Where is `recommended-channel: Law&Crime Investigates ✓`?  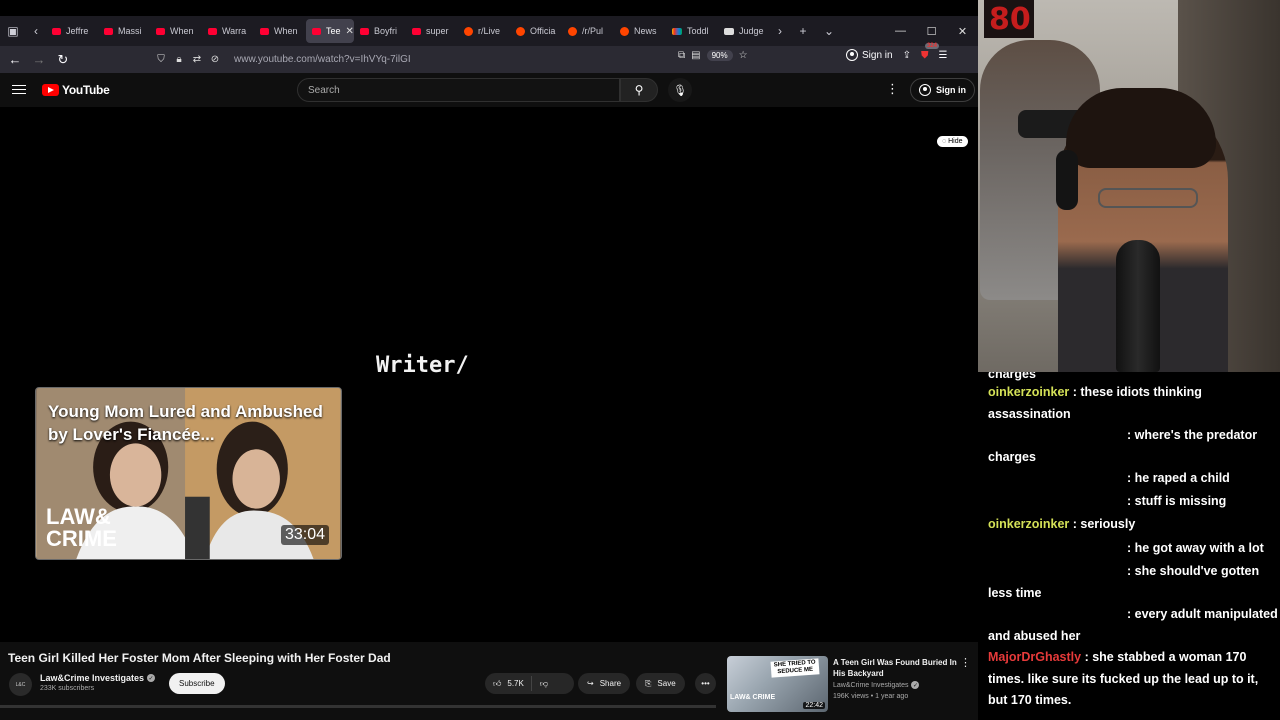
recommended-channel: Law&Crime Investigates ✓ is located at coordinates (876, 685).